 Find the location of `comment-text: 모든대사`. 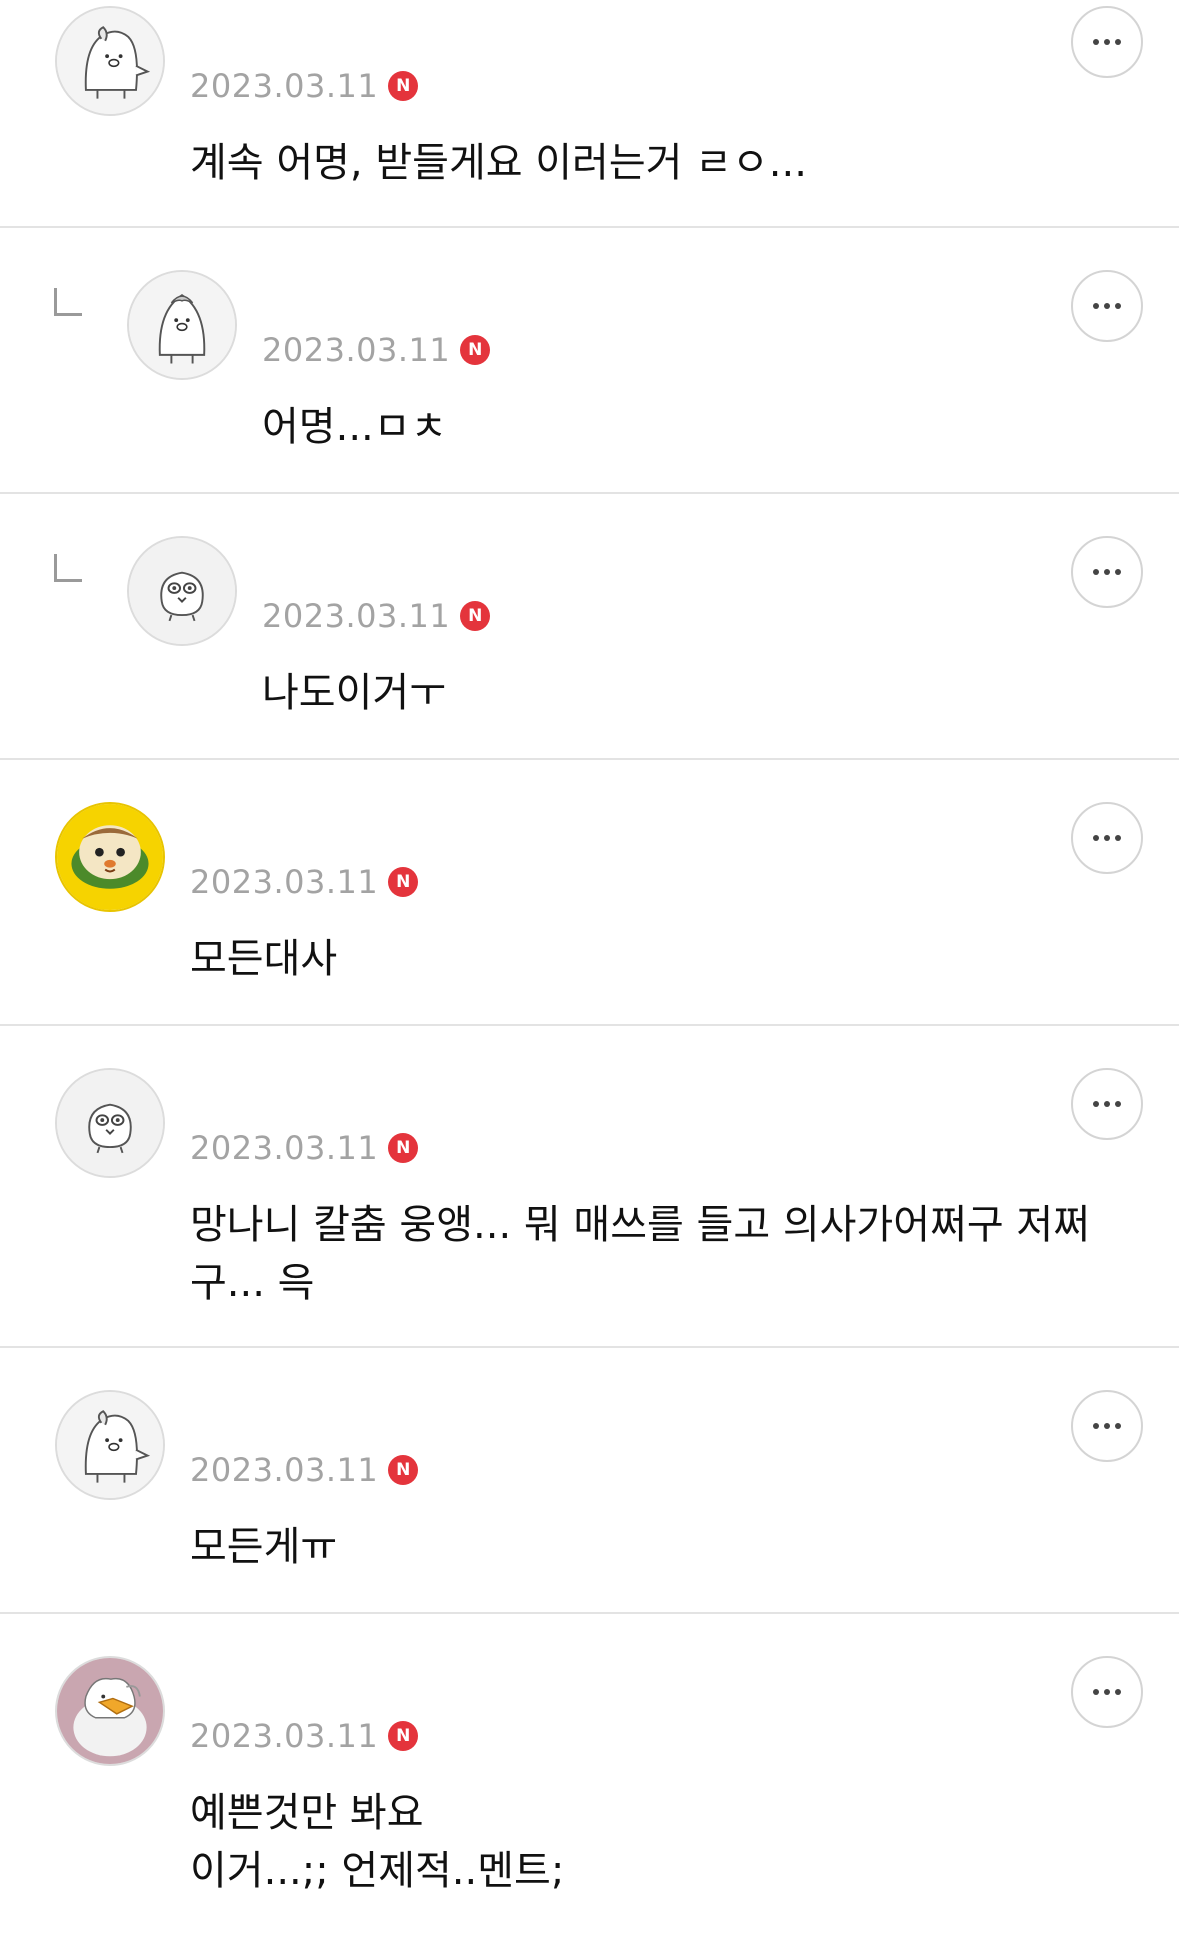

comment-text: 모든대사 is located at coordinates (264, 959).